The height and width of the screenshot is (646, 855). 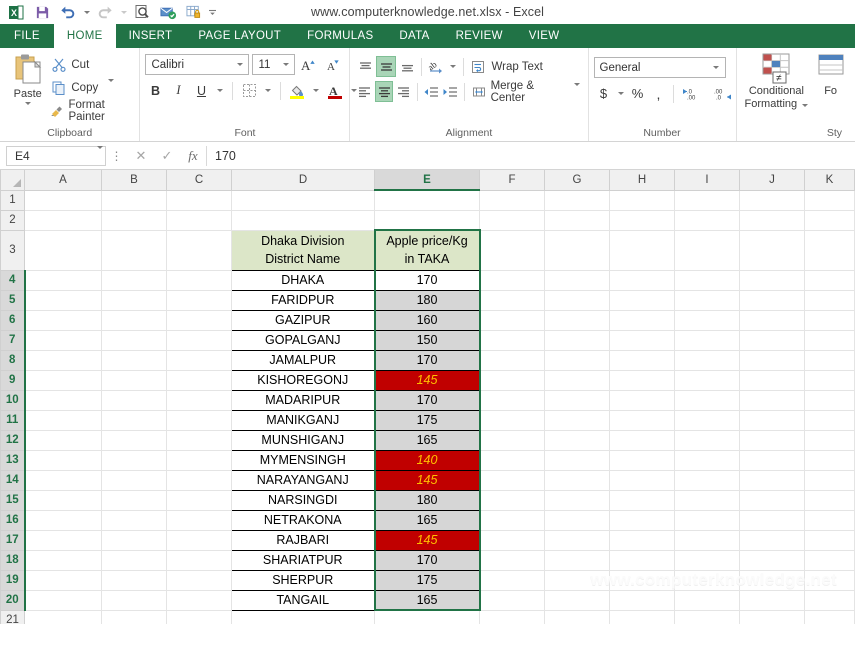 I want to click on cell-F16, so click(x=512, y=520).